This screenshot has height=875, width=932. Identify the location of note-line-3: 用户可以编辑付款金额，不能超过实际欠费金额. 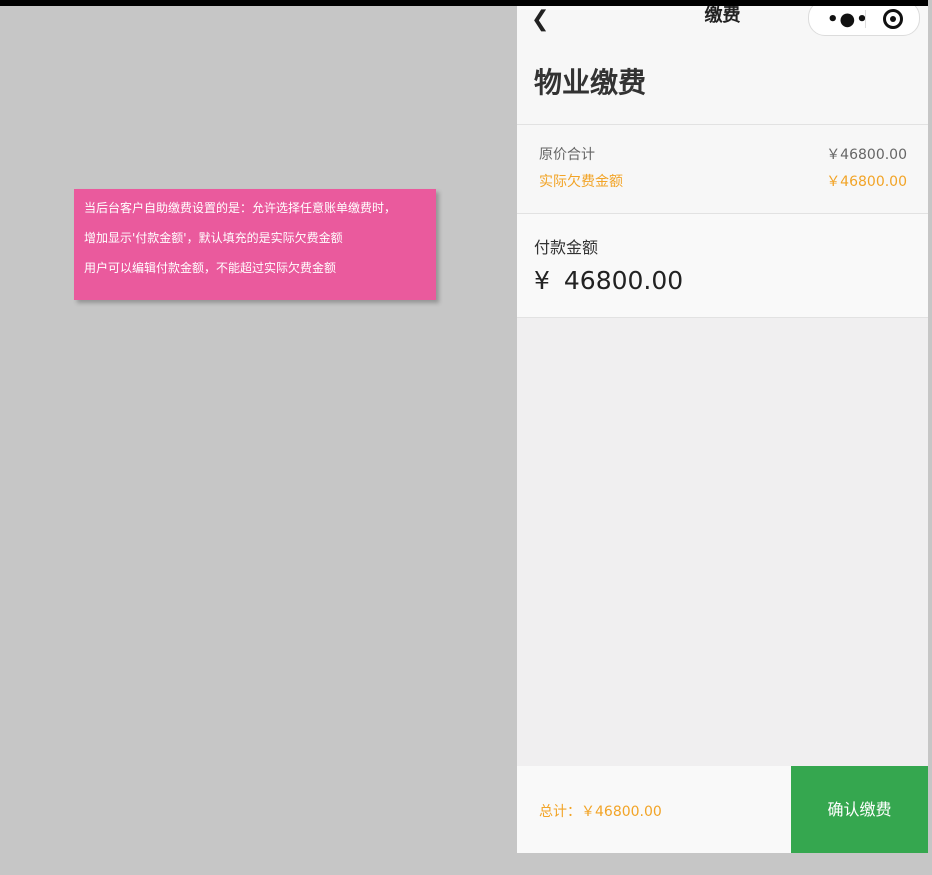
(210, 268).